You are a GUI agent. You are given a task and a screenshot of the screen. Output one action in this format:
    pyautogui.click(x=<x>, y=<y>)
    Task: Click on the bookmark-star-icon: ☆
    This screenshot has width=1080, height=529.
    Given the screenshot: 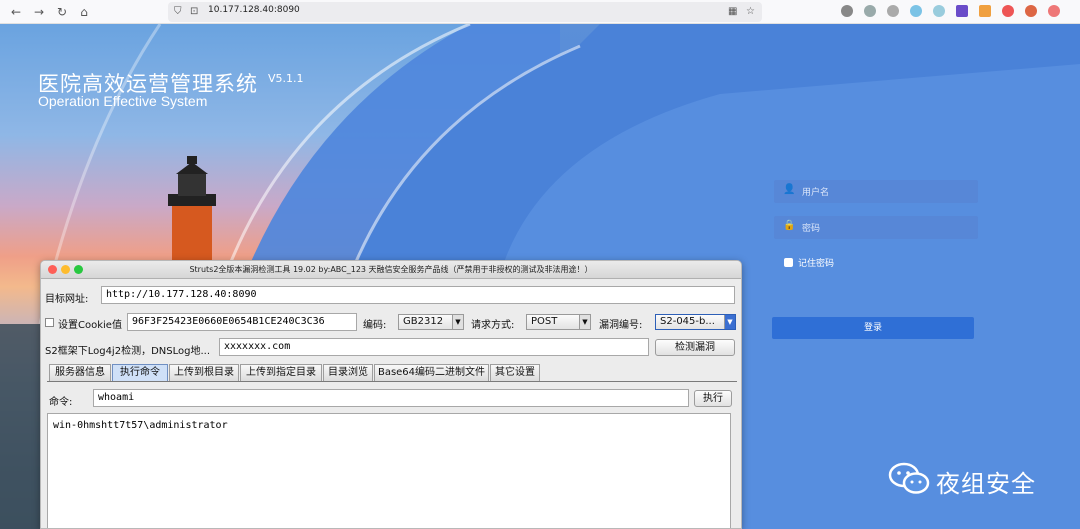 What is the action you would take?
    pyautogui.click(x=750, y=11)
    